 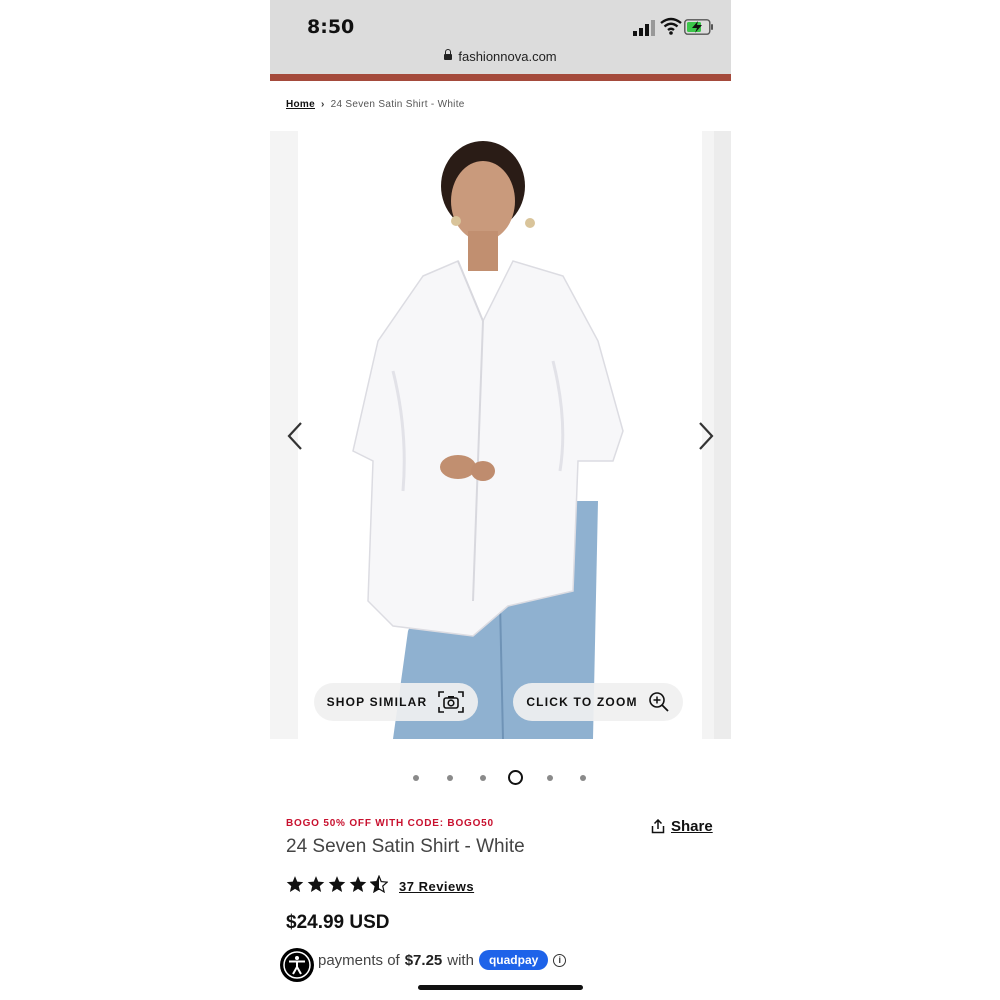 I want to click on address-bar: fashionnova.com, so click(x=500, y=56).